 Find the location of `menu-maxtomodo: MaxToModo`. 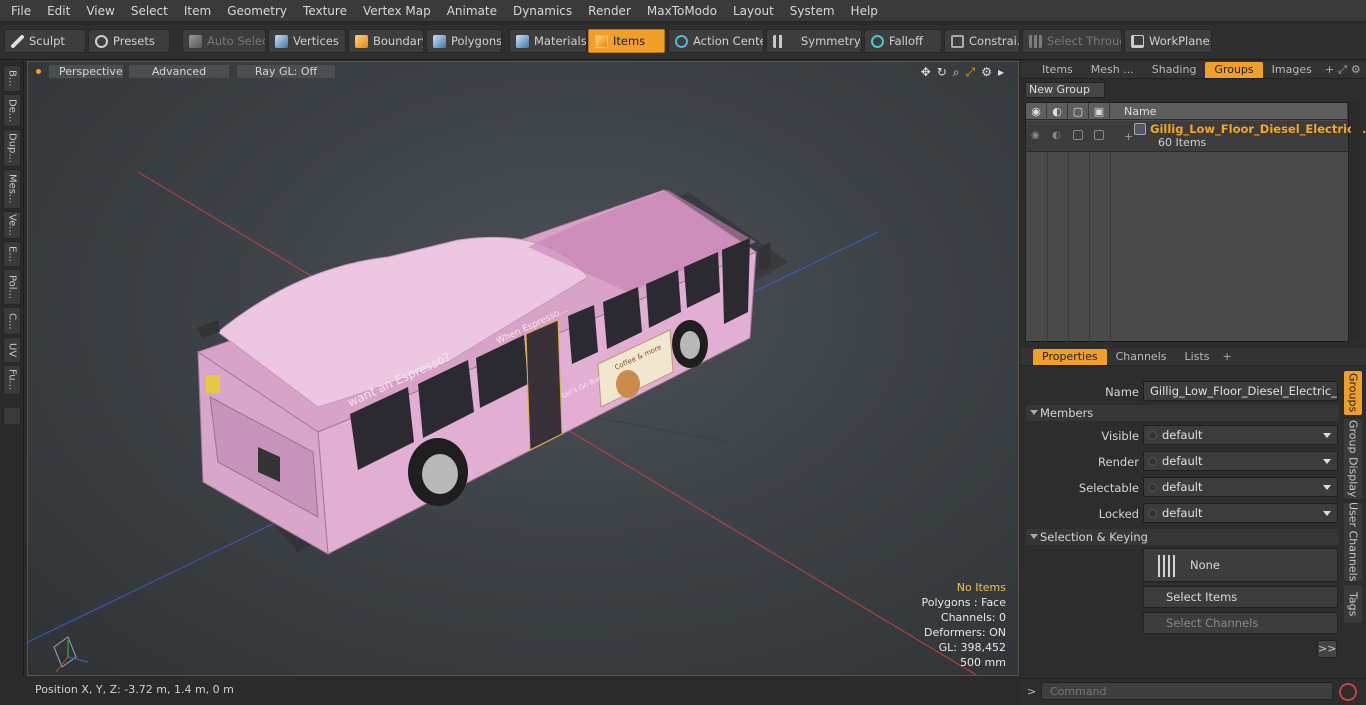

menu-maxtomodo: MaxToModo is located at coordinates (682, 11).